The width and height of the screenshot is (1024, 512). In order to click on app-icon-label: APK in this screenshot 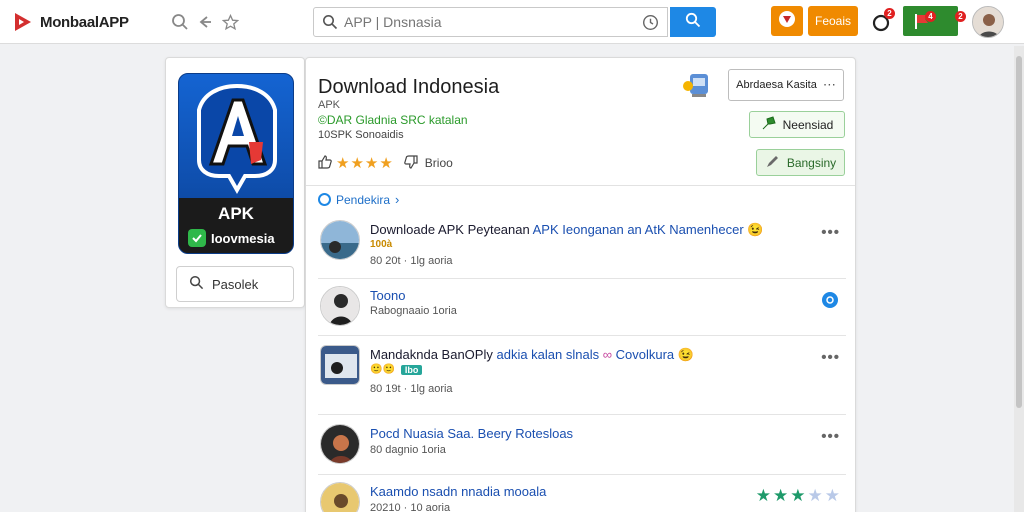, I will do `click(236, 213)`.